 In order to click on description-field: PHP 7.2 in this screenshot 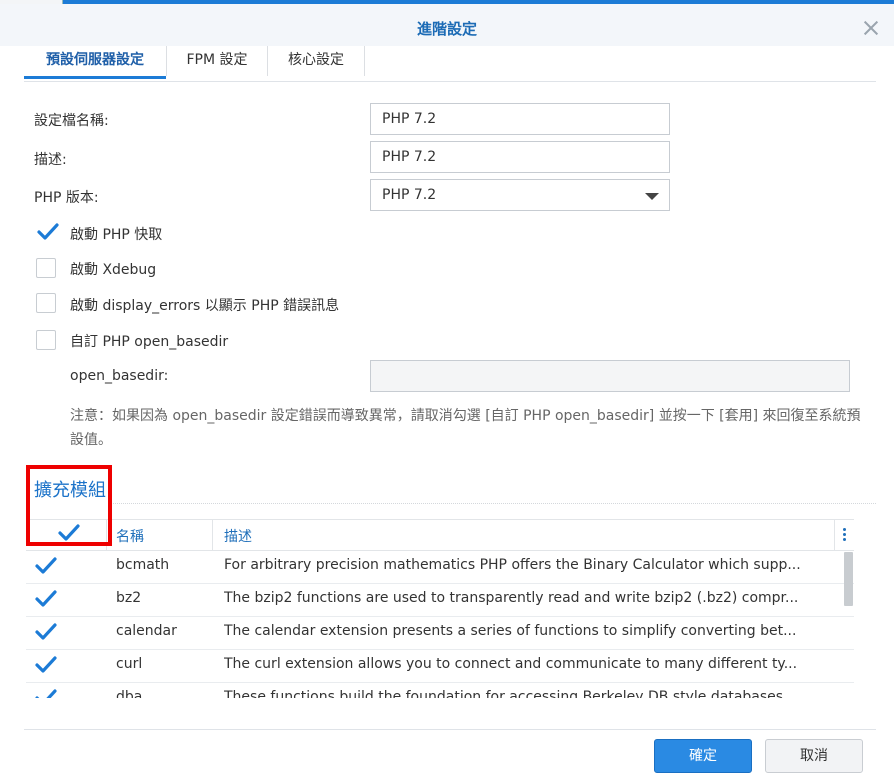, I will do `click(520, 157)`.